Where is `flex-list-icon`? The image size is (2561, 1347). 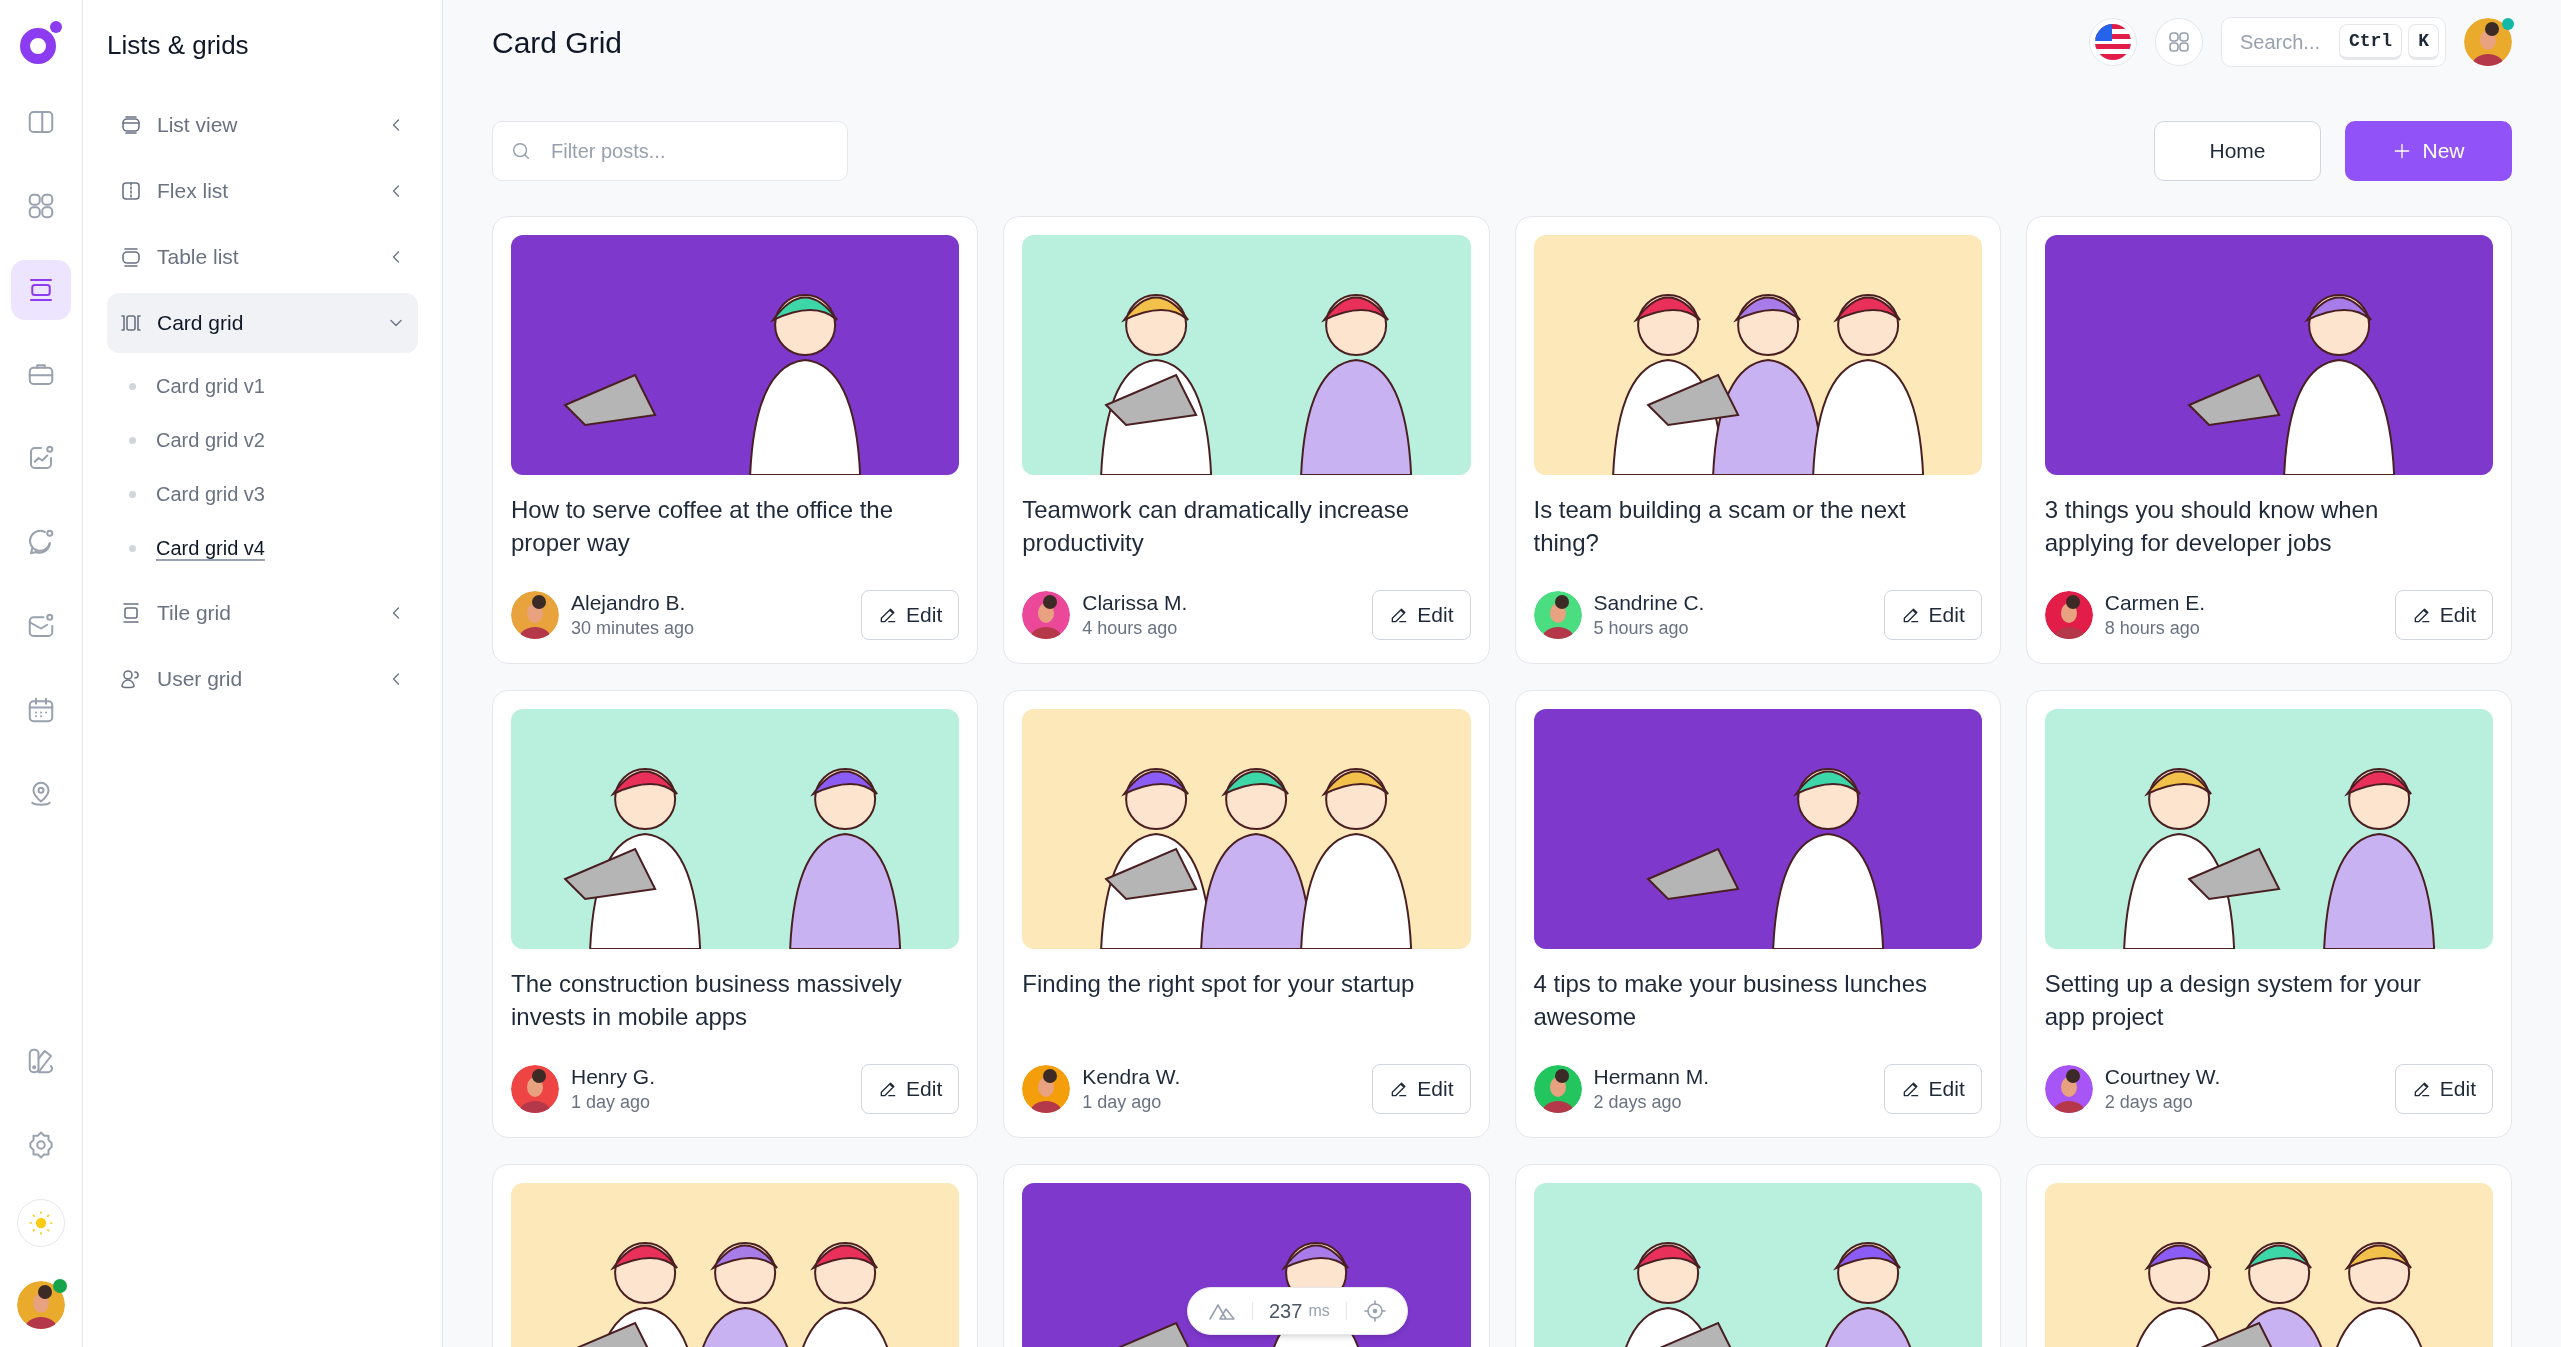 flex-list-icon is located at coordinates (131, 191).